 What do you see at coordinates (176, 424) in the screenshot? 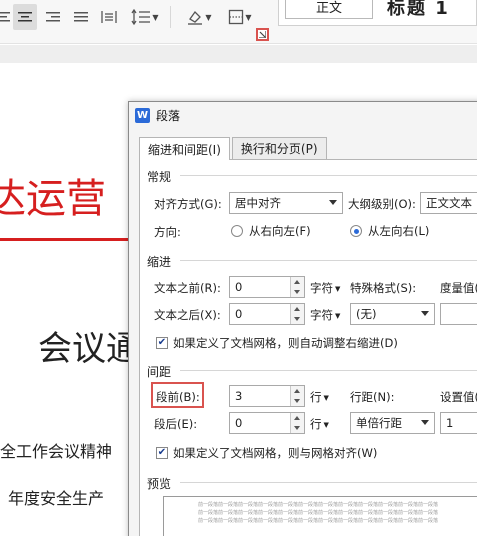
I see `space-after-label: 段后(E):` at bounding box center [176, 424].